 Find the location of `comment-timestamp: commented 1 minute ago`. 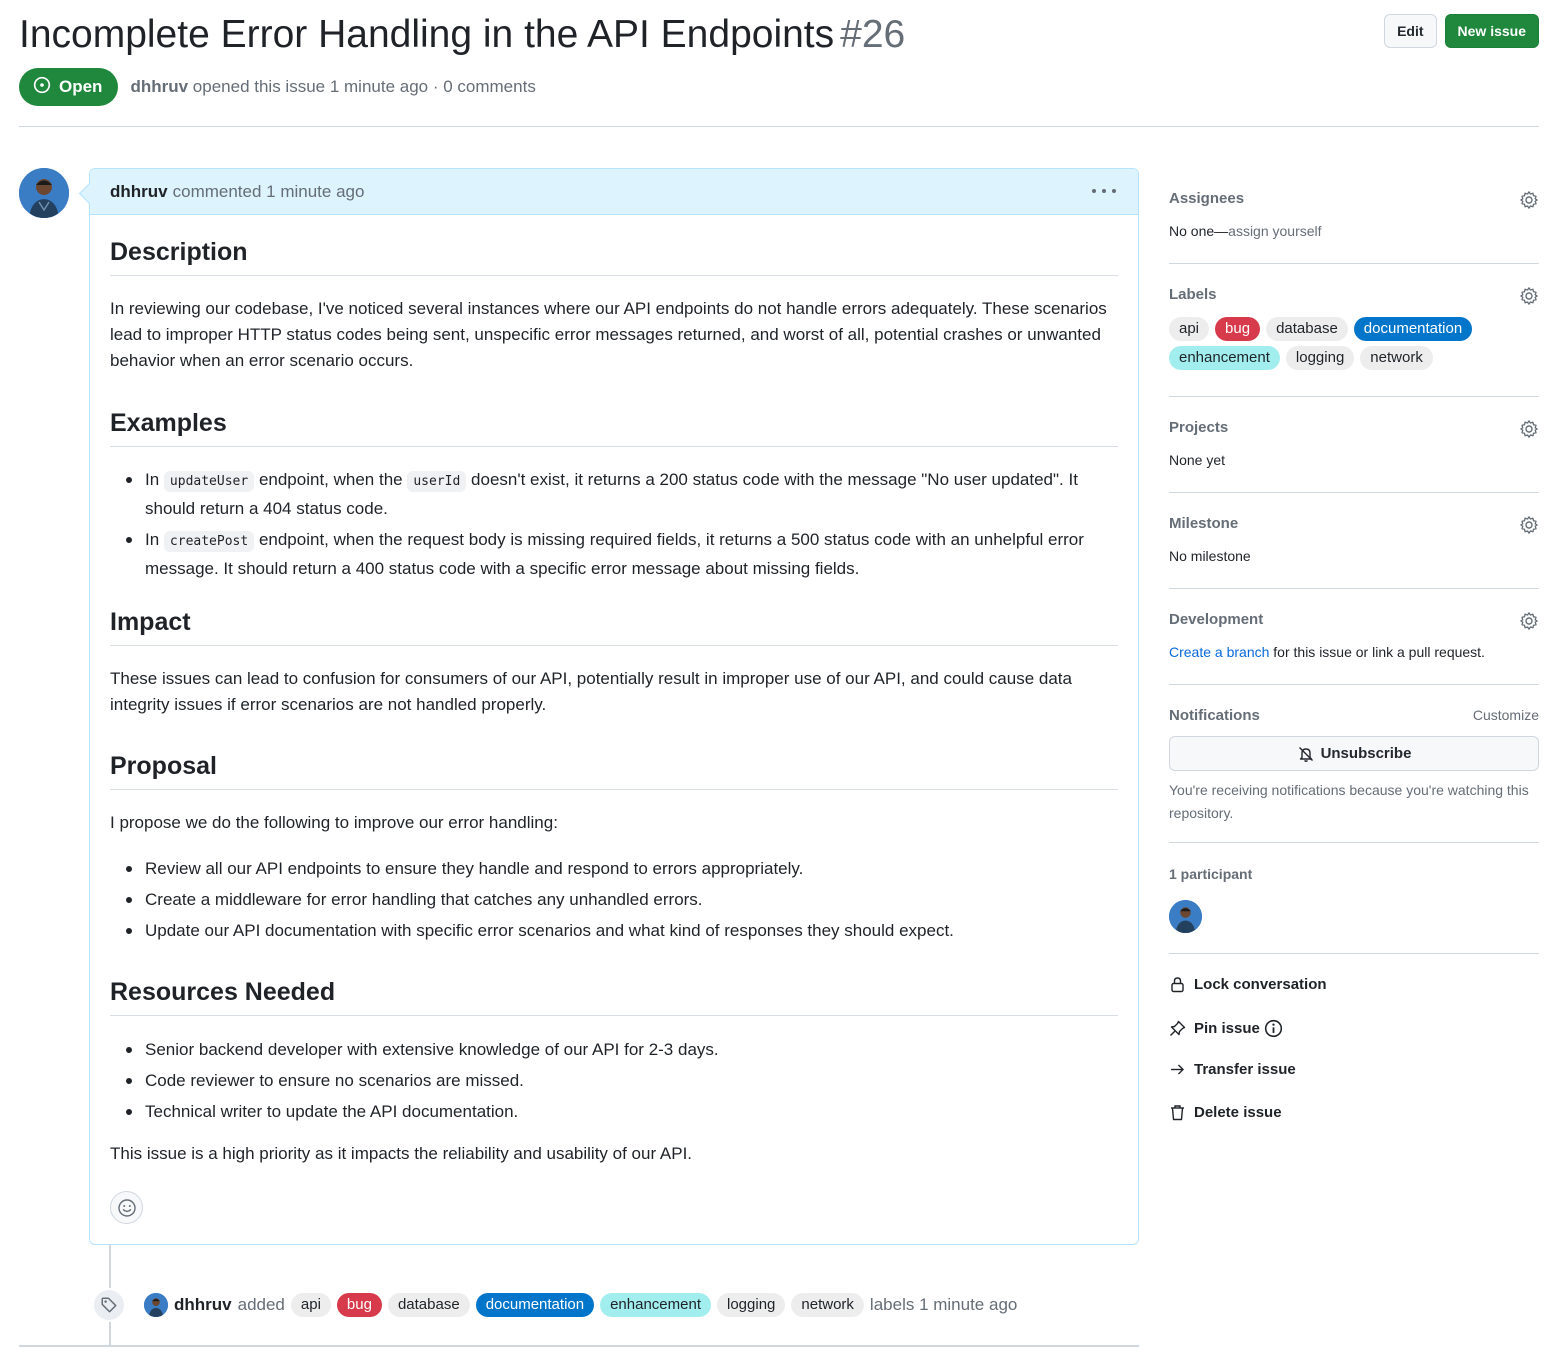

comment-timestamp: commented 1 minute ago is located at coordinates (269, 192).